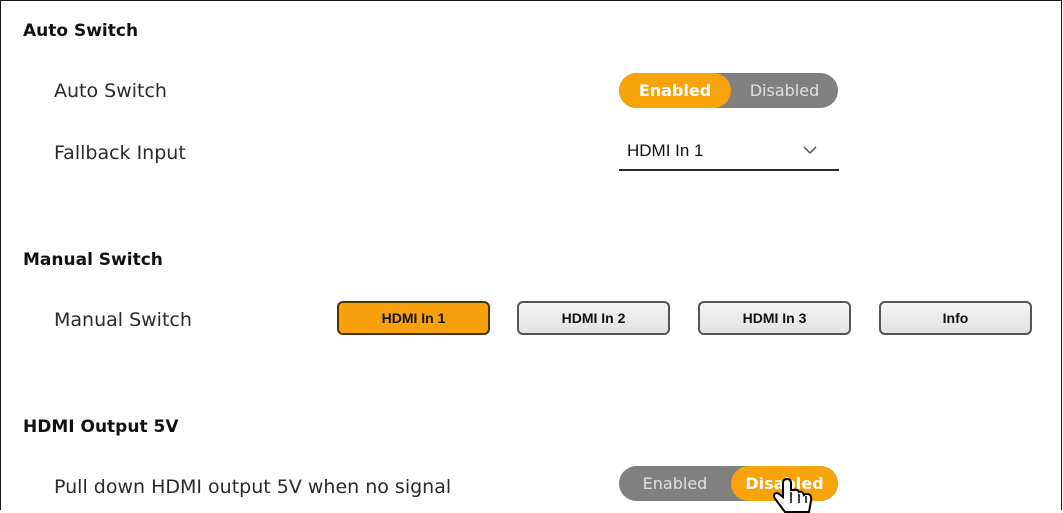  What do you see at coordinates (413, 318) in the screenshot?
I see `hdmi-in-1-button: HDMI In 1` at bounding box center [413, 318].